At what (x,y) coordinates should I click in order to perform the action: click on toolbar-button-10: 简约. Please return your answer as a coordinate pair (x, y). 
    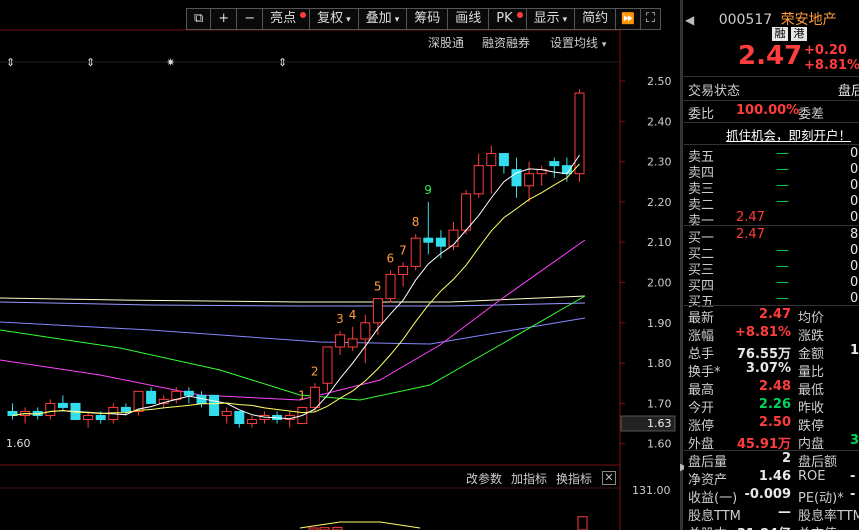
    Looking at the image, I should click on (595, 19).